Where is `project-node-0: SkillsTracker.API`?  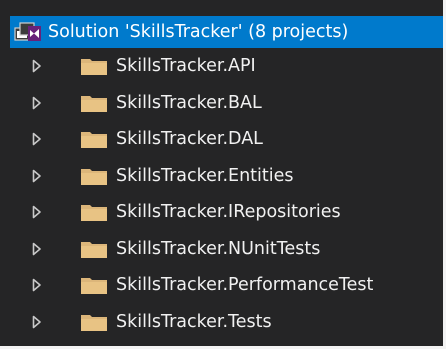
project-node-0: SkillsTracker.API is located at coordinates (226, 66).